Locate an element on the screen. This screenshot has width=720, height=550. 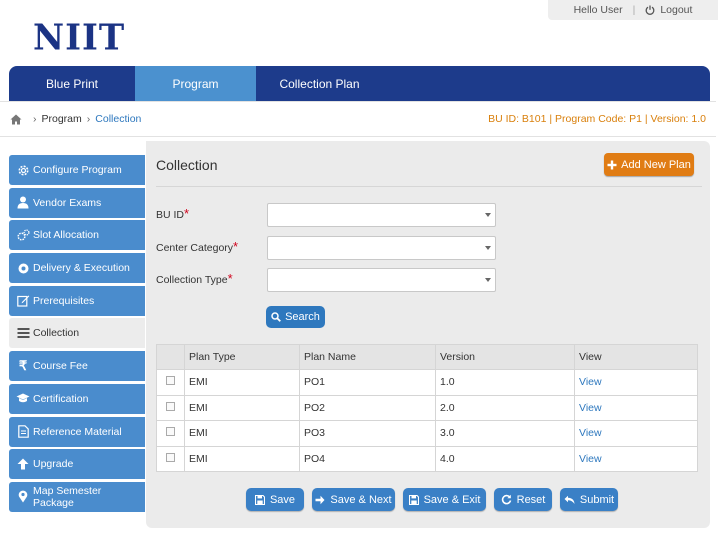
save-next-button: Save & Next is located at coordinates (353, 499).